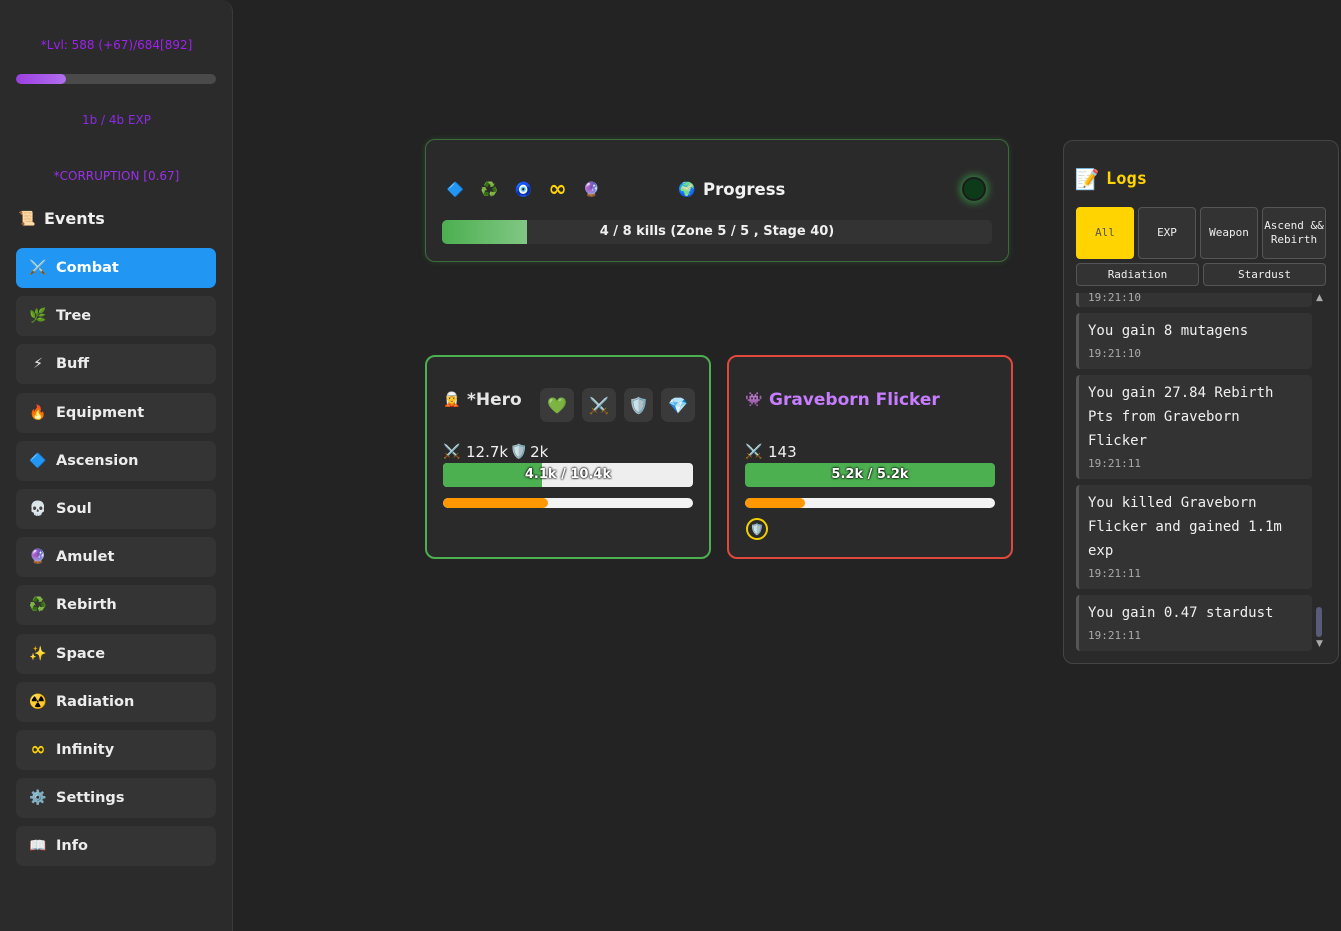  What do you see at coordinates (116, 846) in the screenshot?
I see `nav-item-info: 📖 Info` at bounding box center [116, 846].